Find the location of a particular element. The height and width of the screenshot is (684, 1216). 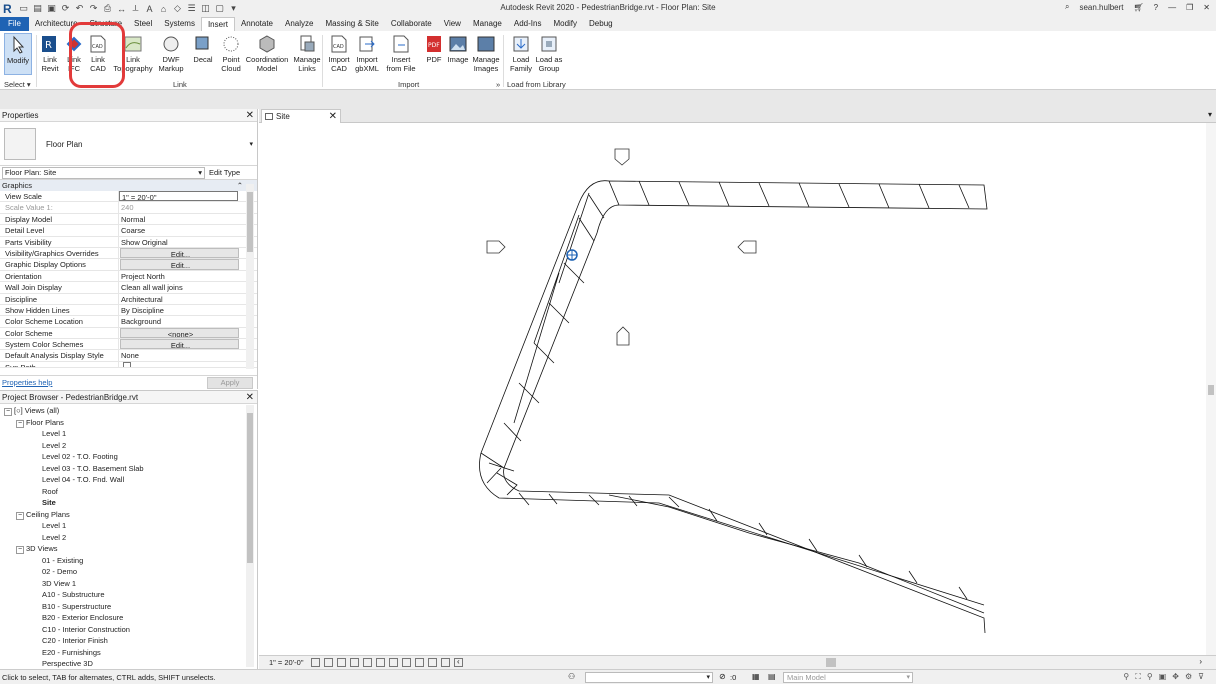

dimension-icon: ⟂ is located at coordinates (135, 8).